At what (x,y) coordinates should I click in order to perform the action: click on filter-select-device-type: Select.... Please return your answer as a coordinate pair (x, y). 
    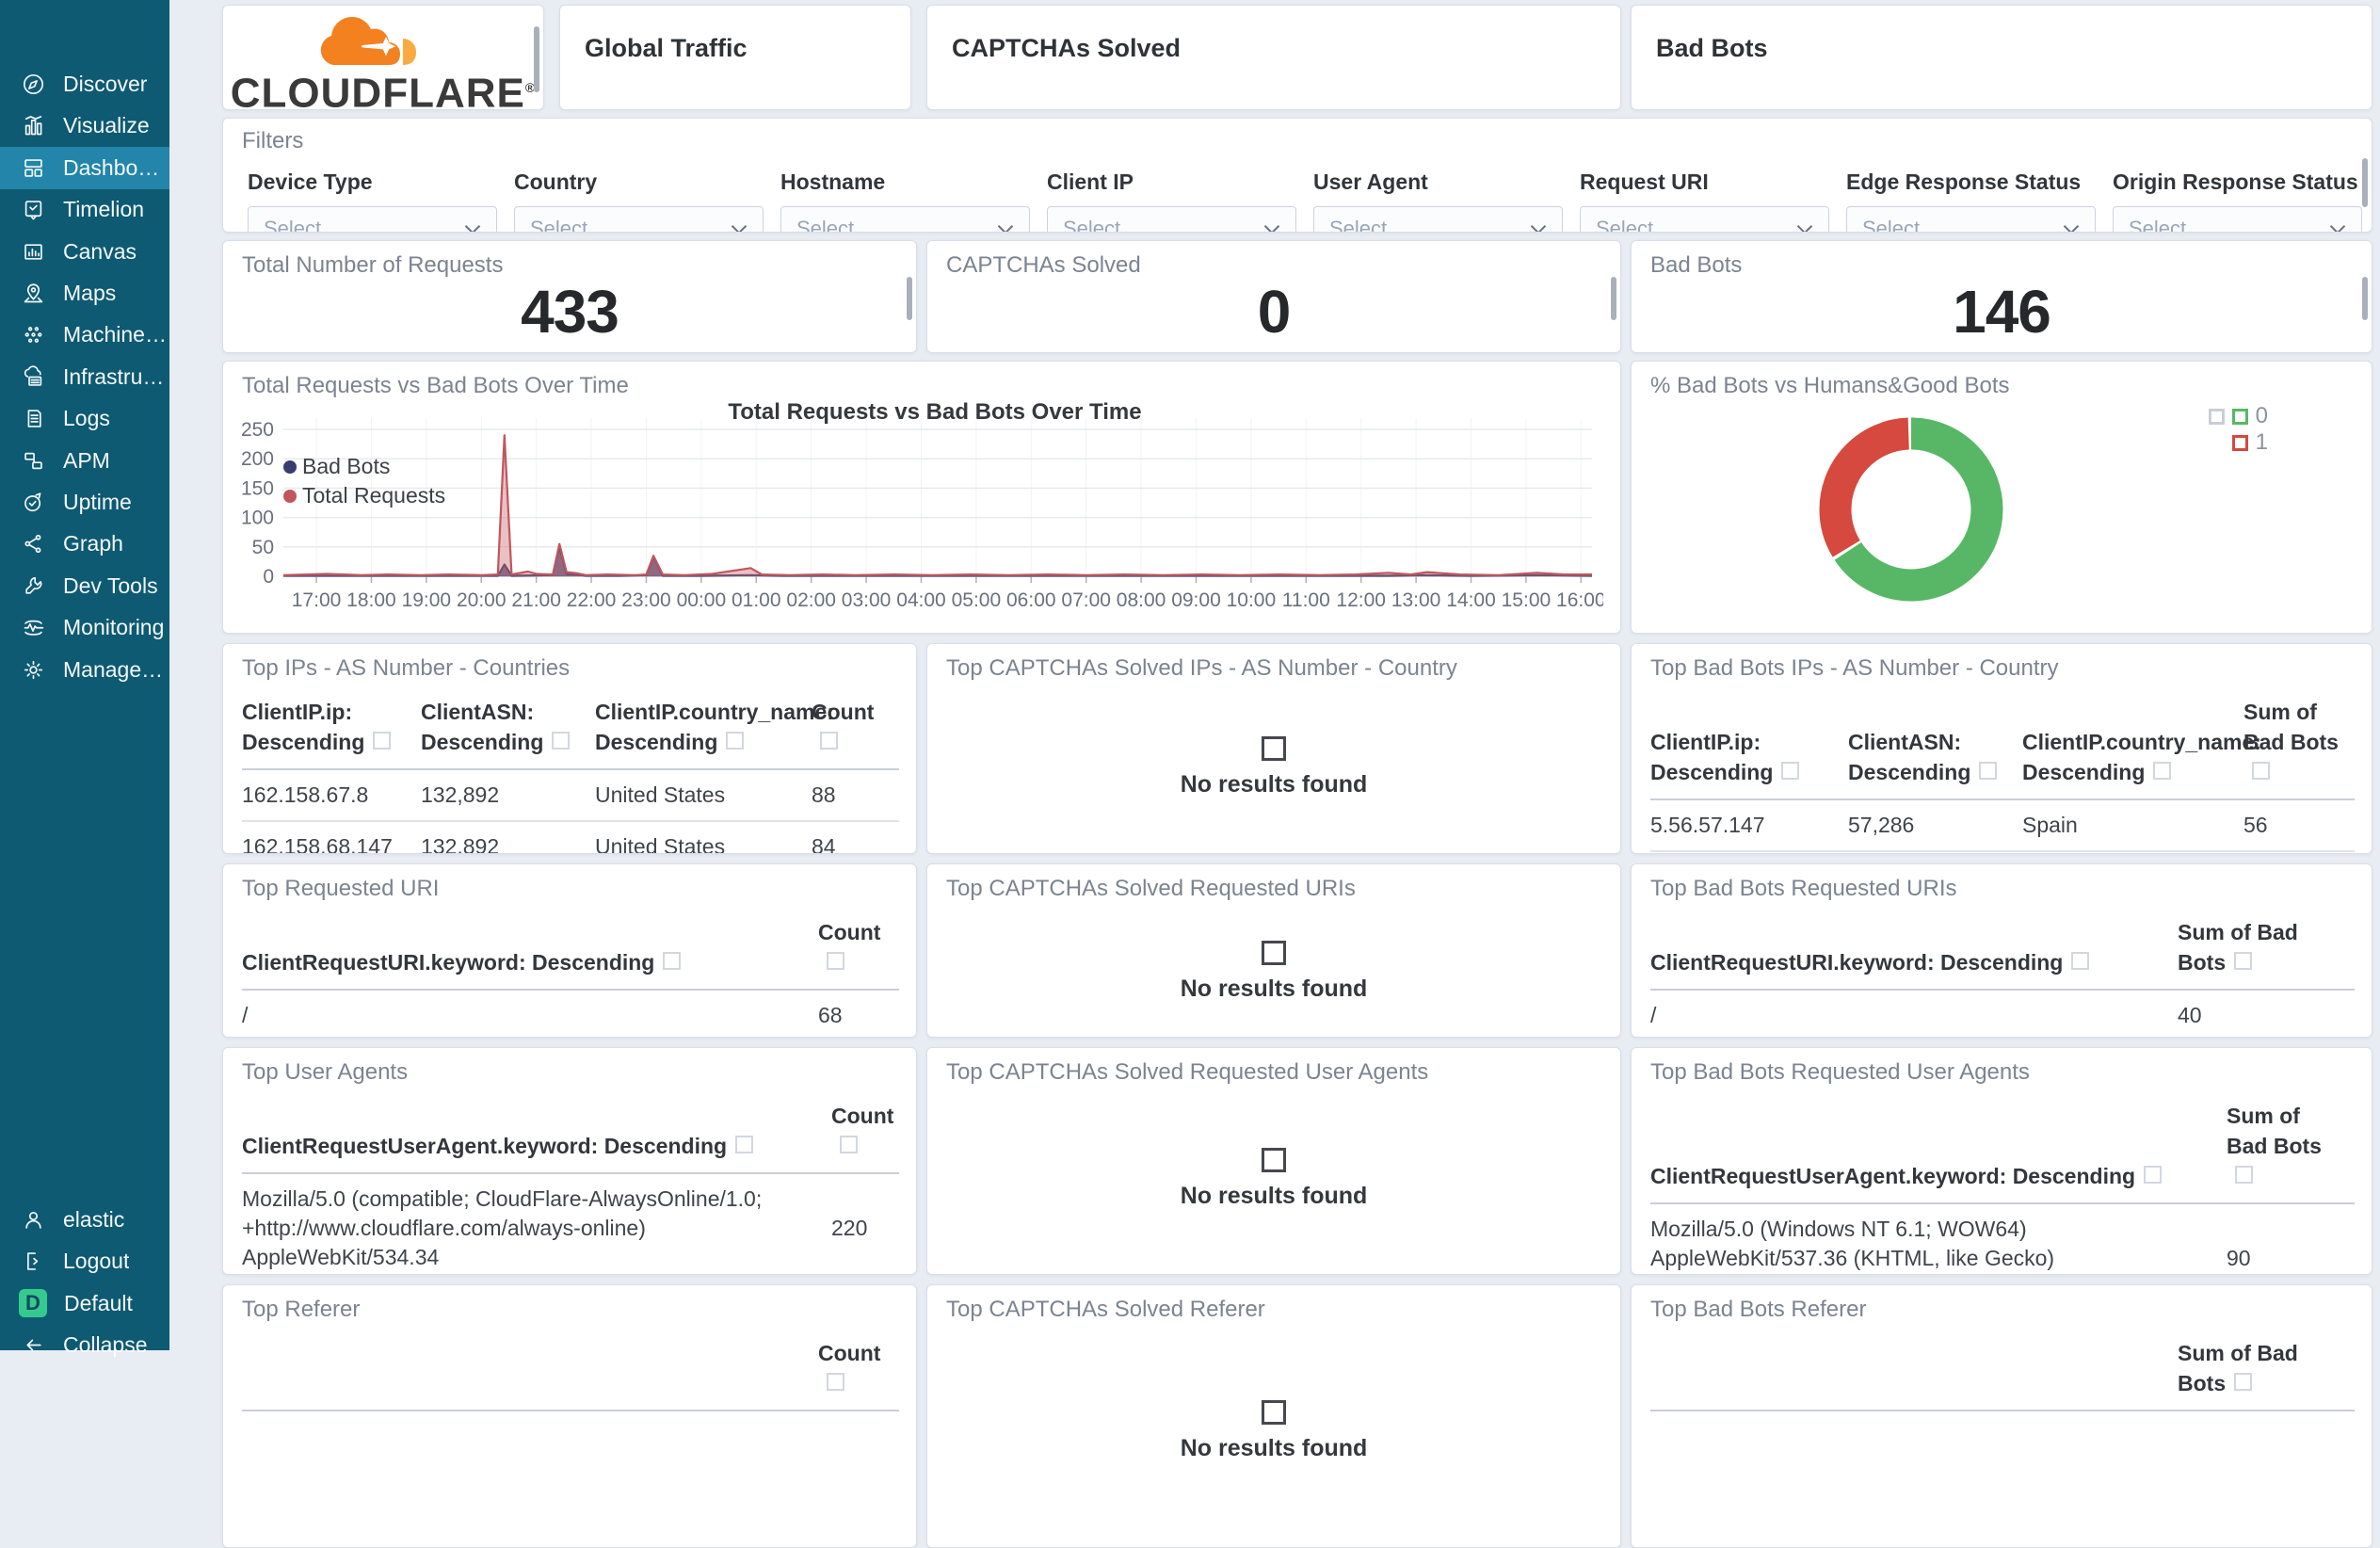
    Looking at the image, I should click on (372, 220).